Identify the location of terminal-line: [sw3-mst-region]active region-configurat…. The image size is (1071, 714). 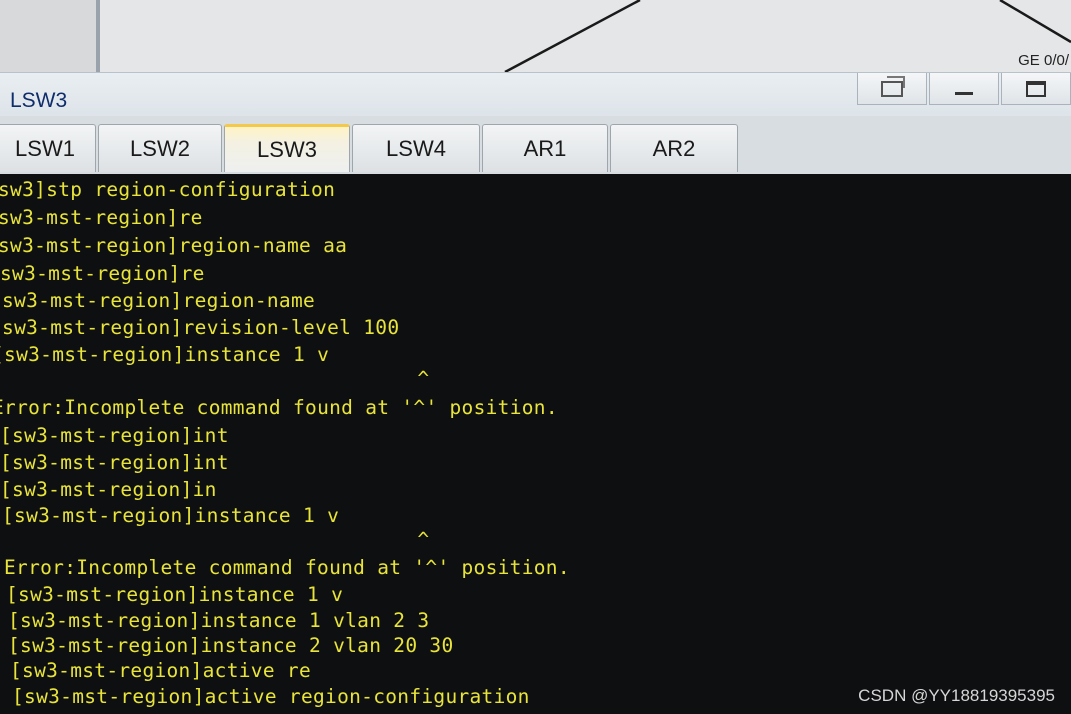
(271, 696).